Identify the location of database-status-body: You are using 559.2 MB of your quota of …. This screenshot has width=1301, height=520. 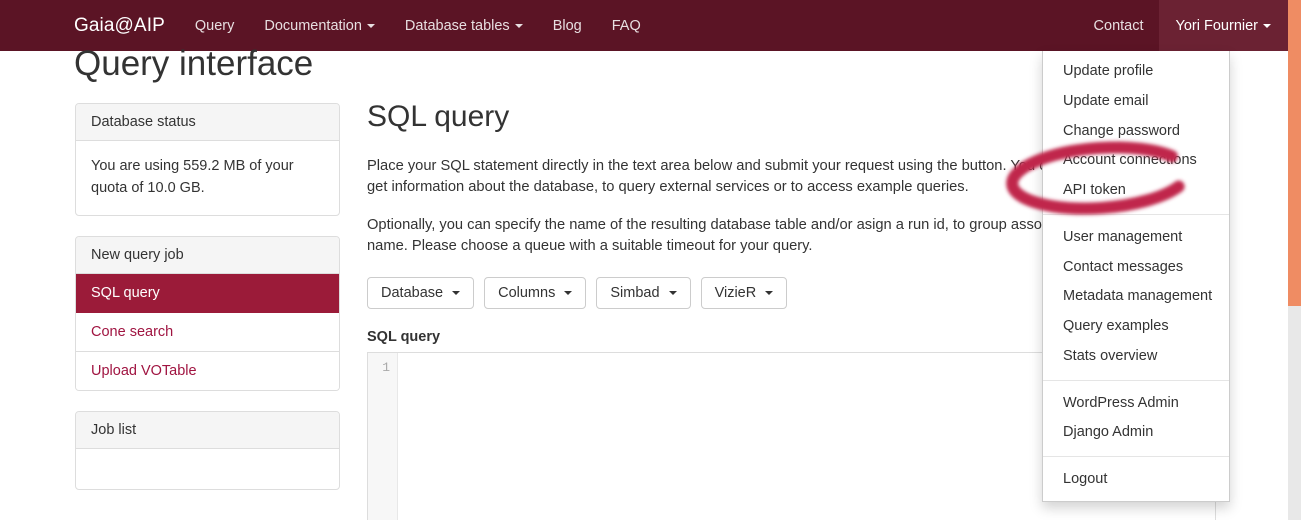
(192, 177).